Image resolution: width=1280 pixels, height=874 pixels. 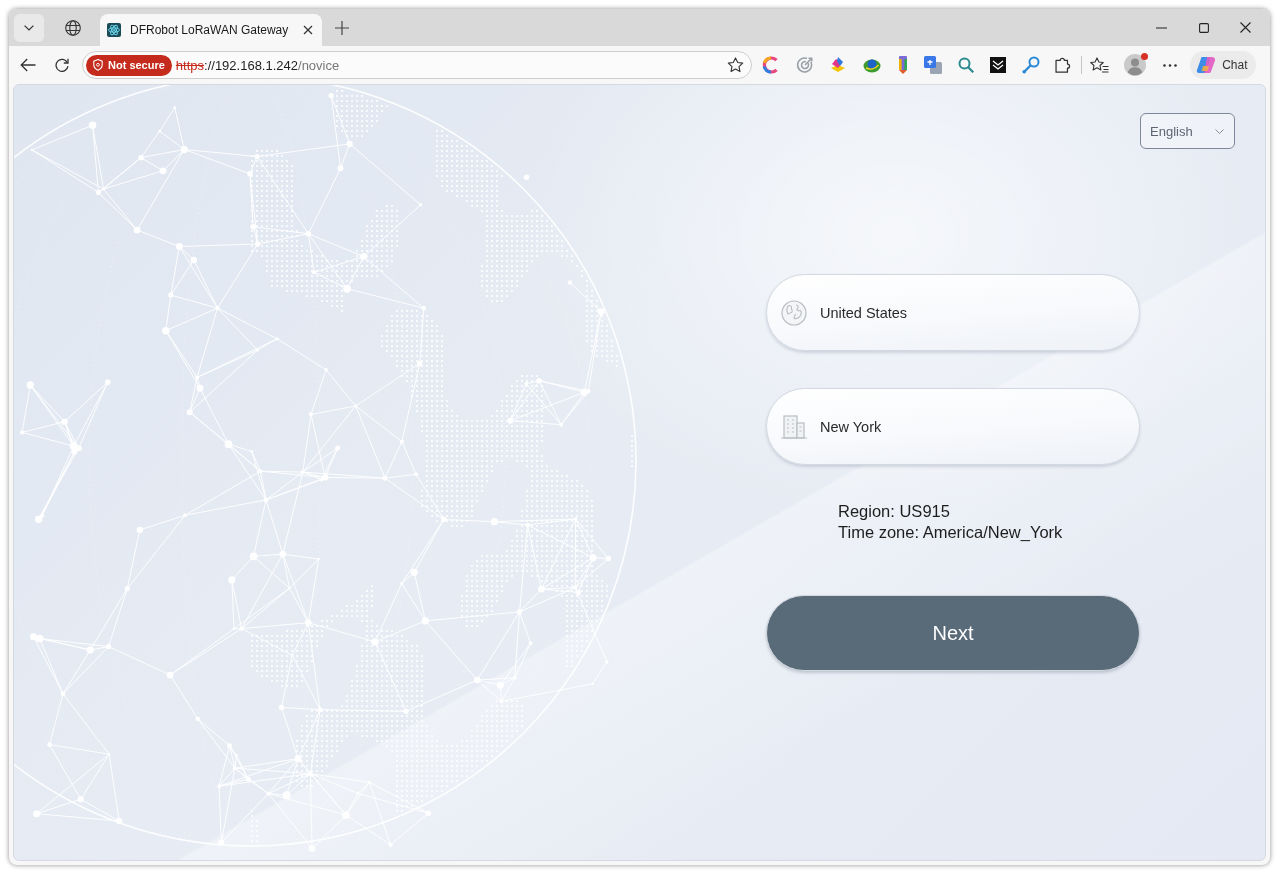 What do you see at coordinates (136, 65) in the screenshot?
I see `security-label: Not secure` at bounding box center [136, 65].